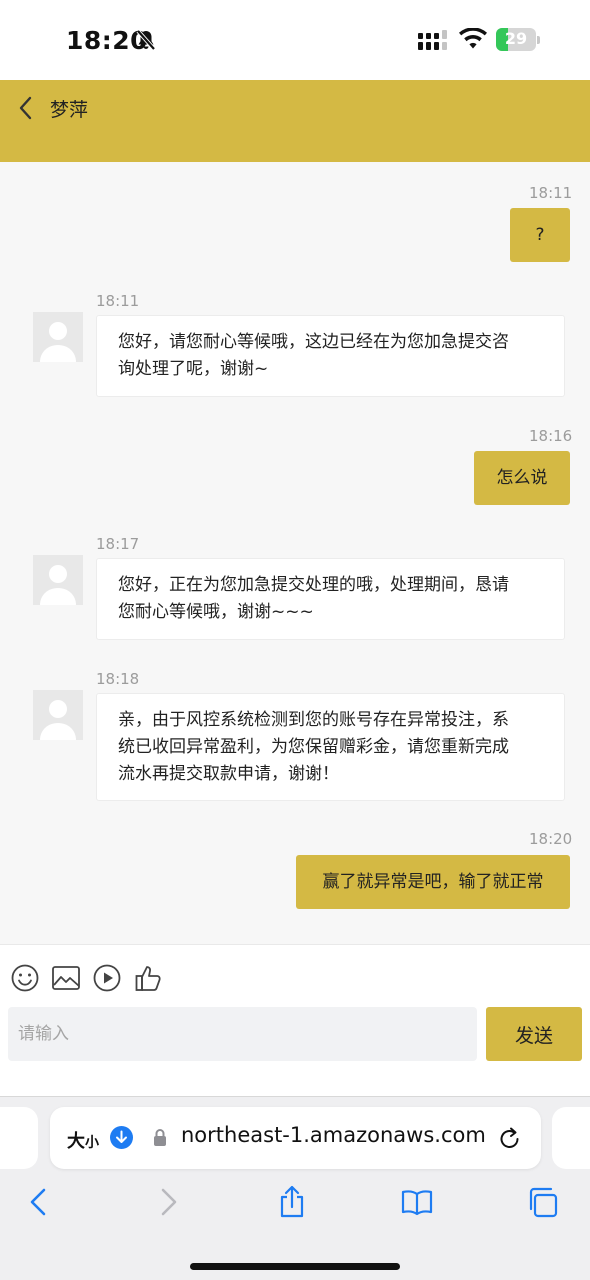  What do you see at coordinates (242, 1034) in the screenshot?
I see `message-input` at bounding box center [242, 1034].